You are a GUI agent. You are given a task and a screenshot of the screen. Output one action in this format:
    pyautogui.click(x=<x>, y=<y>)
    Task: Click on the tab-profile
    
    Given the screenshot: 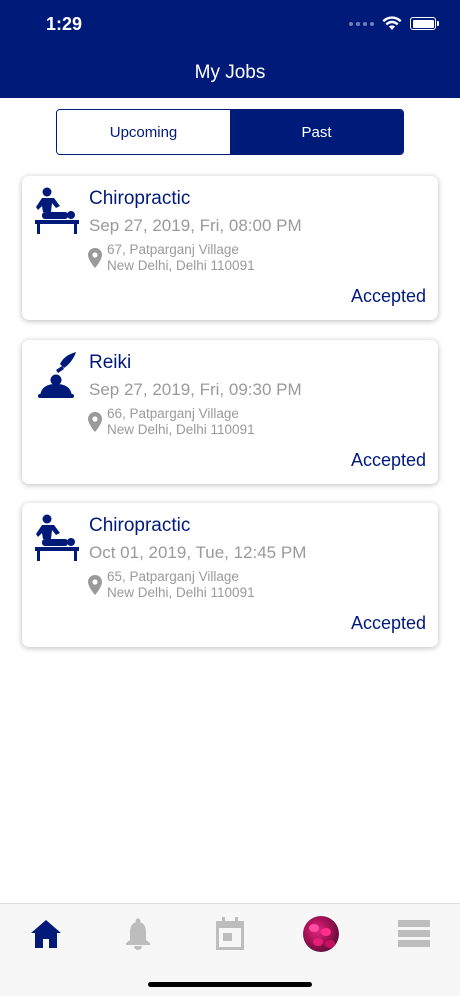 What is the action you would take?
    pyautogui.click(x=321, y=934)
    